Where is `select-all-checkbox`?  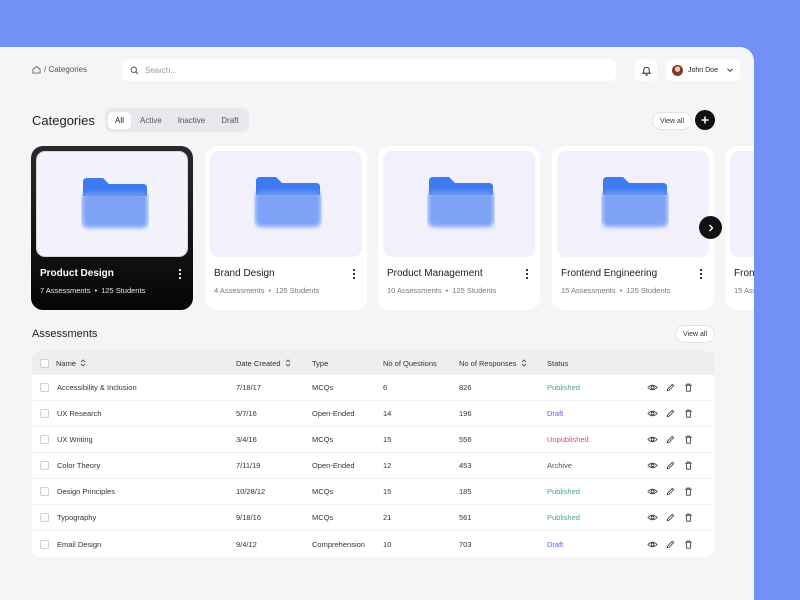
select-all-checkbox is located at coordinates (44, 363).